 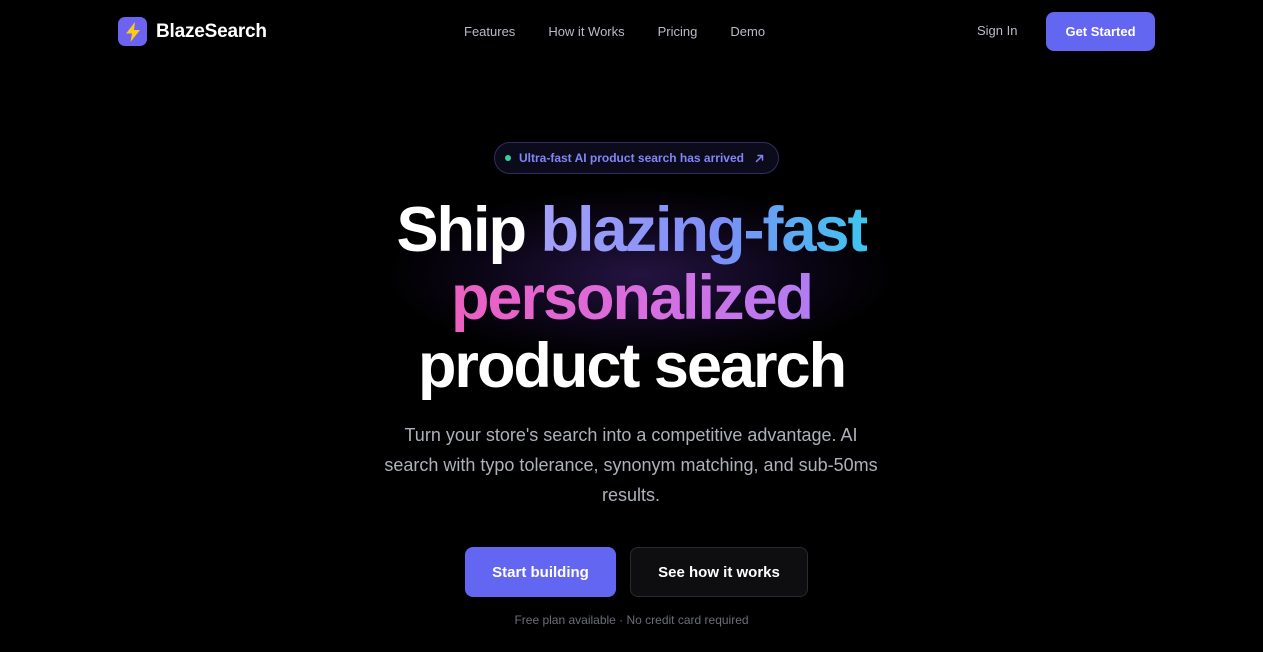 I want to click on headline-line-1: Ship blazing-fast, so click(x=631, y=230).